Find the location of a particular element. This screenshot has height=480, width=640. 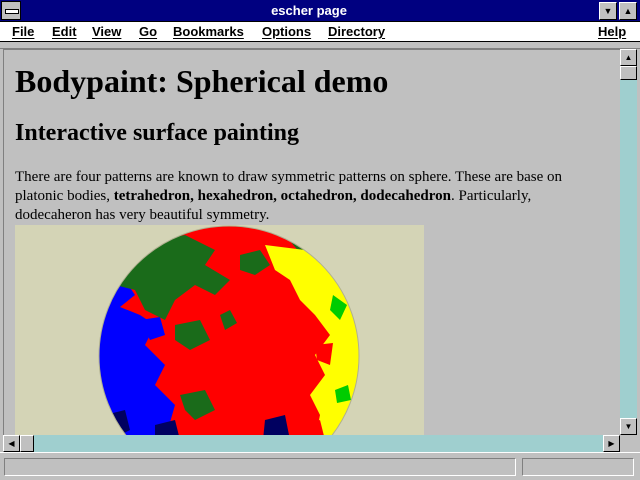

minimize-button: ▼ is located at coordinates (608, 11).